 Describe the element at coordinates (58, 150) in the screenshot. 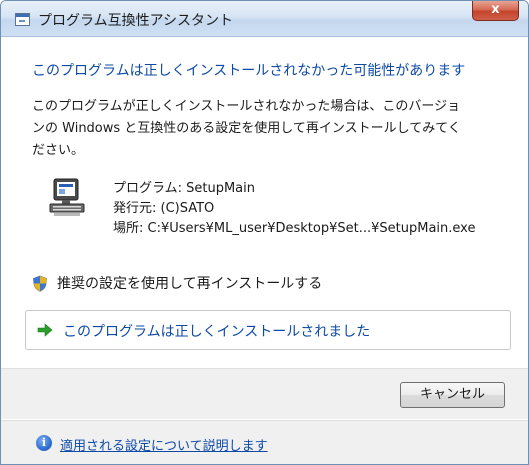

I see `description-line: ださい。` at that location.